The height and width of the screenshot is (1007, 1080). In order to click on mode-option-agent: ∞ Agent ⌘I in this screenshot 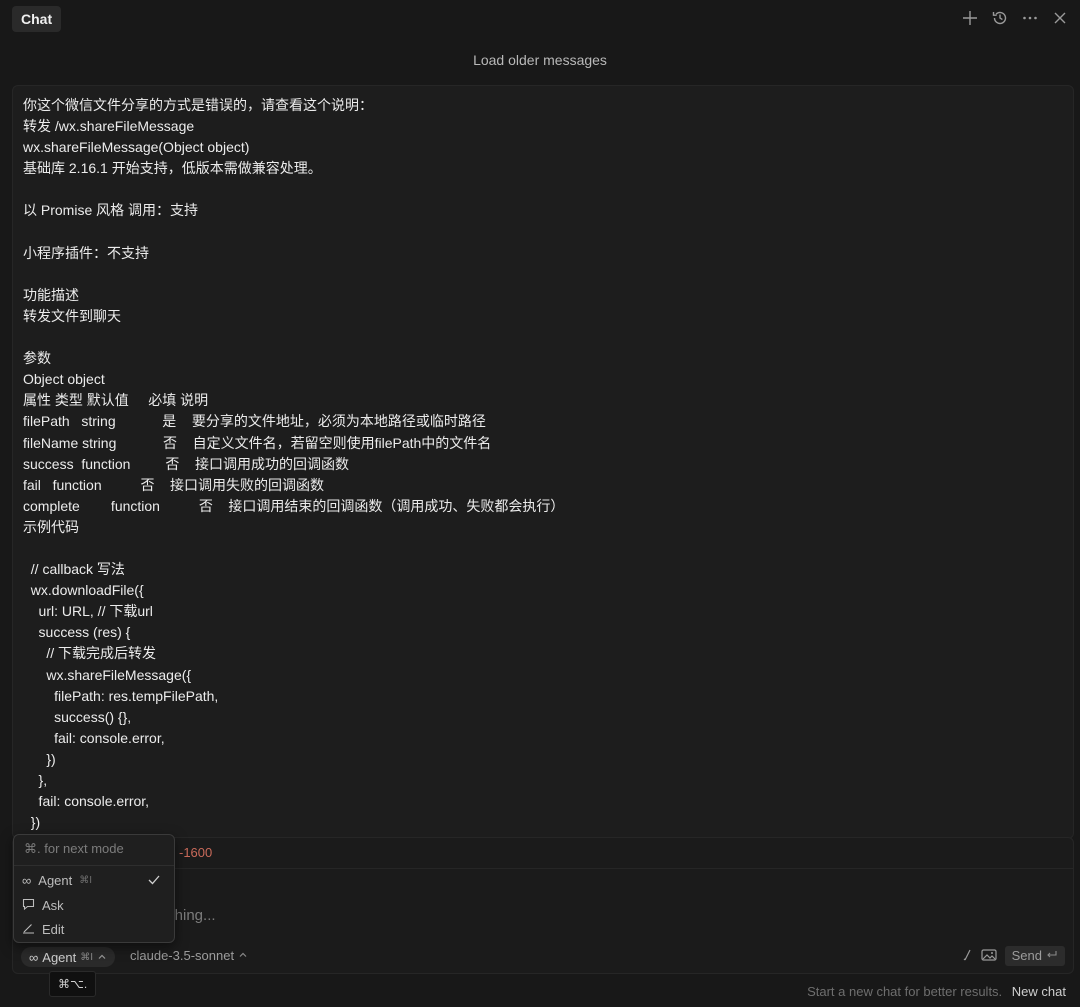, I will do `click(94, 880)`.